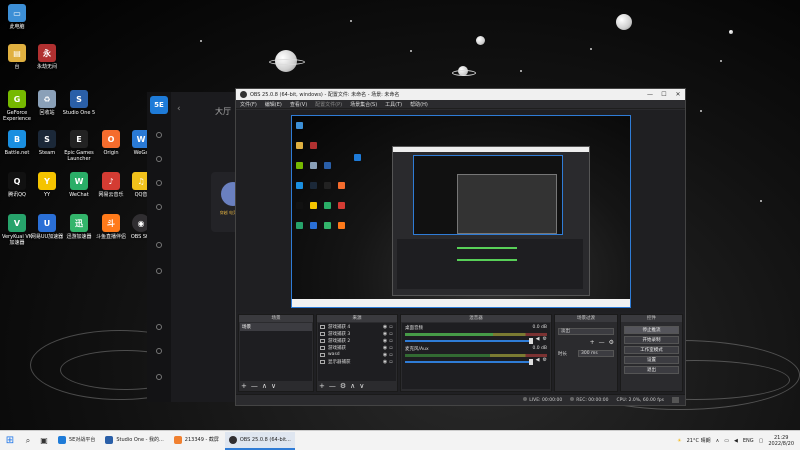 The height and width of the screenshot is (450, 800). I want to click on menu-scene-collection: 场景集合(S), so click(363, 104).